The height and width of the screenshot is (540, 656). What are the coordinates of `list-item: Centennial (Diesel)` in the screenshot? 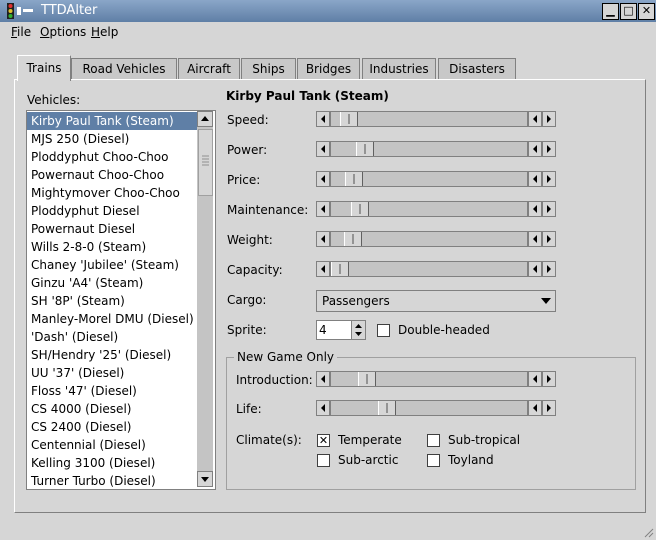 It's located at (114, 445).